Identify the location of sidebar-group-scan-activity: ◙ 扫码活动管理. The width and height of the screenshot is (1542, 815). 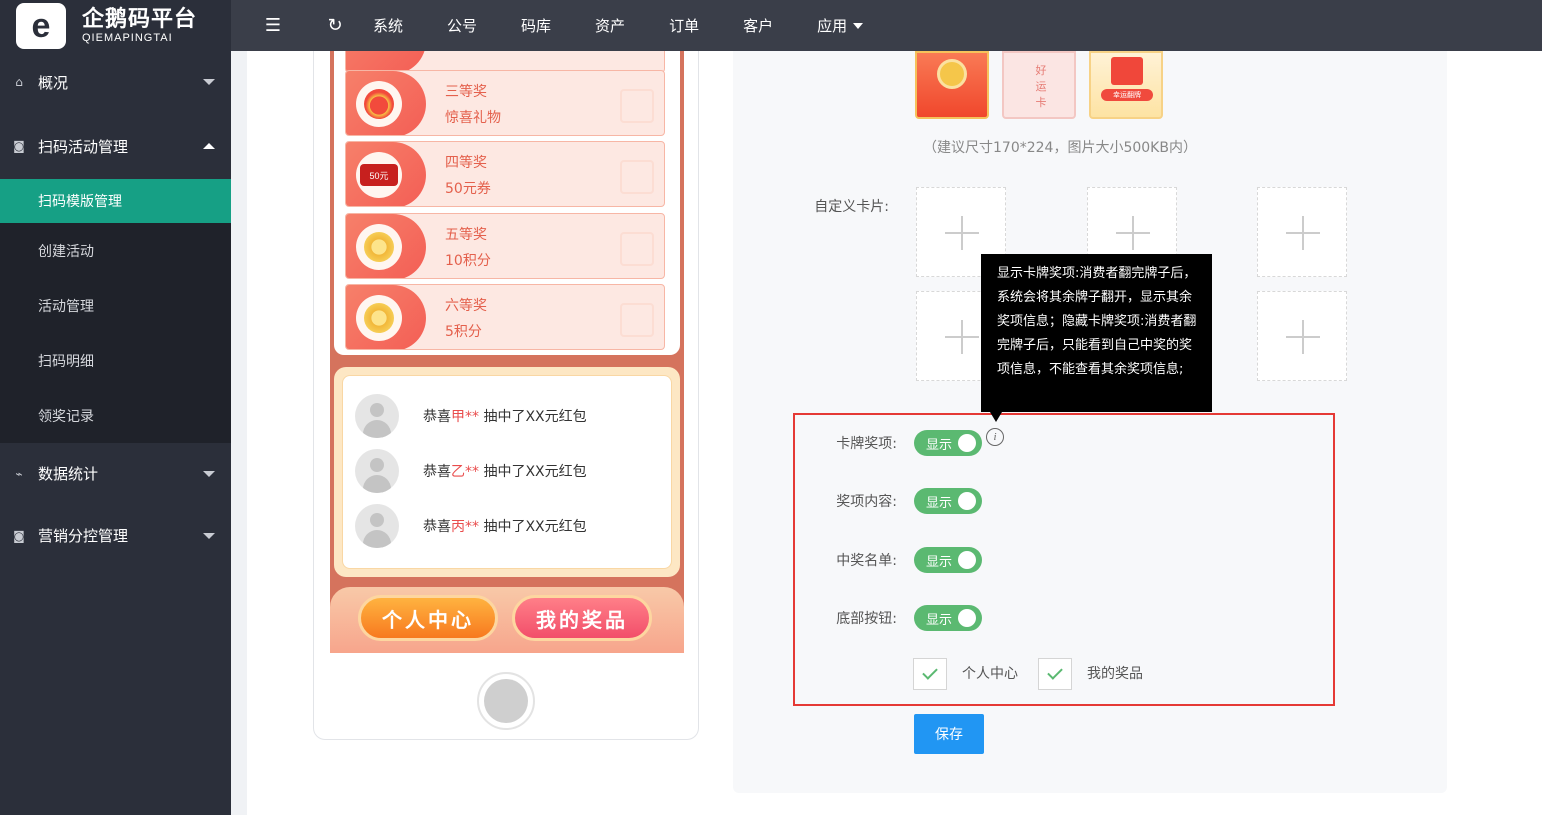
(115, 146).